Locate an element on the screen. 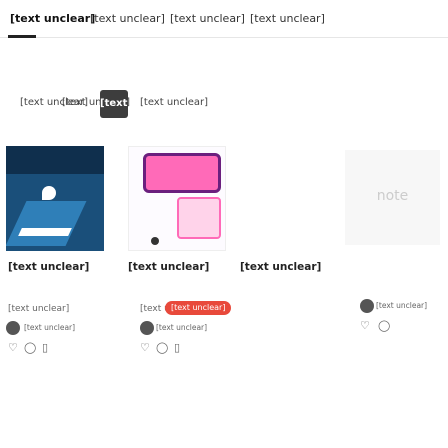 The image size is (448, 448). article-thumbnail: note is located at coordinates (392, 197).